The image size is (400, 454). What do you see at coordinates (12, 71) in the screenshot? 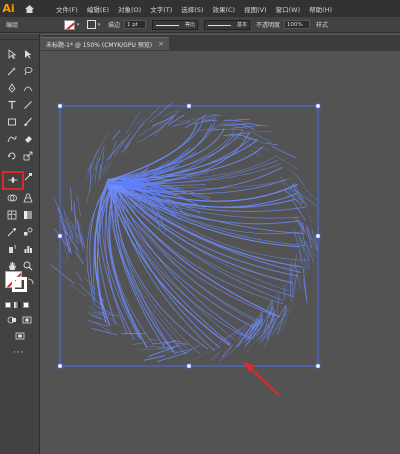
I see `magic-wand-icon` at bounding box center [12, 71].